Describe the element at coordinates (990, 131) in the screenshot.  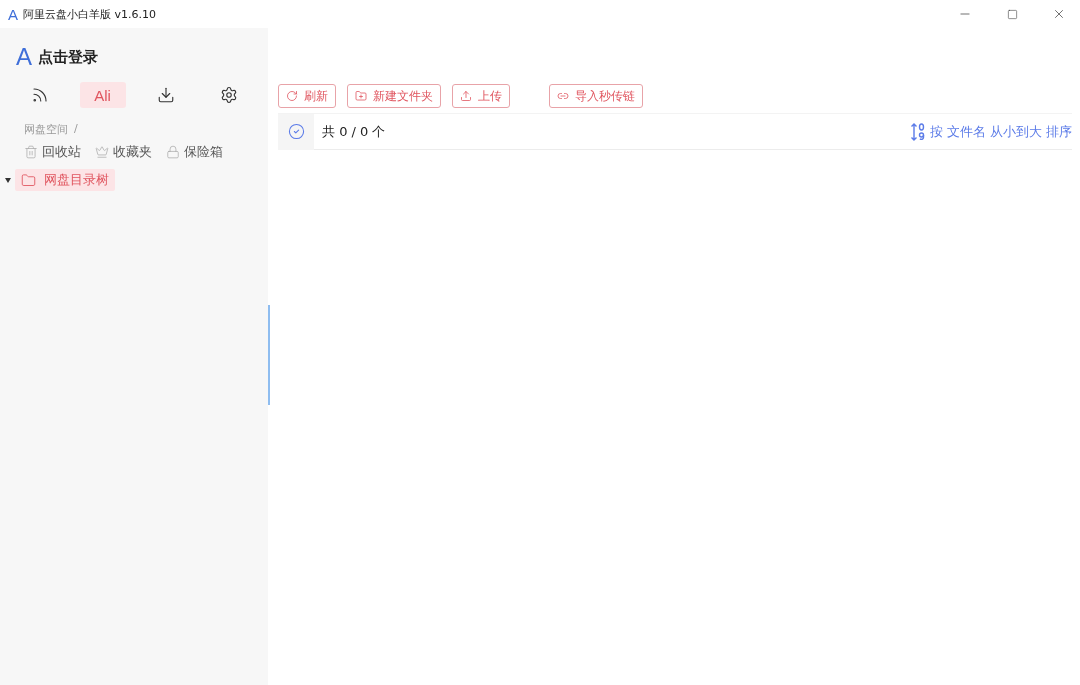
I see `sort-button: 按 文件名 从小到大 排序` at that location.